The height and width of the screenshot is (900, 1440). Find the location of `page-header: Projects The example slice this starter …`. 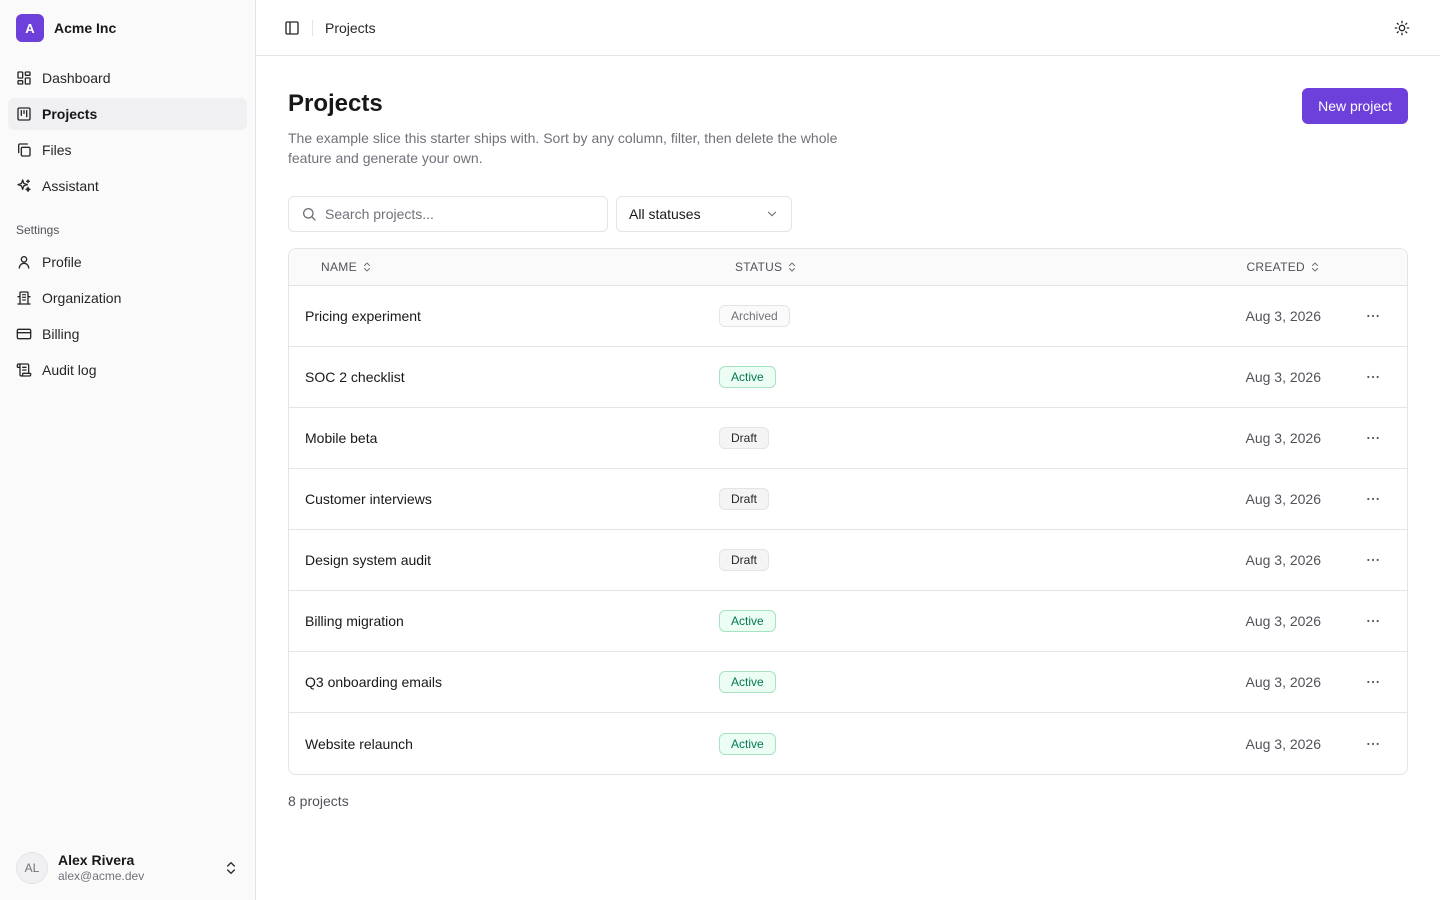

page-header: Projects The example slice this starter … is located at coordinates (848, 128).